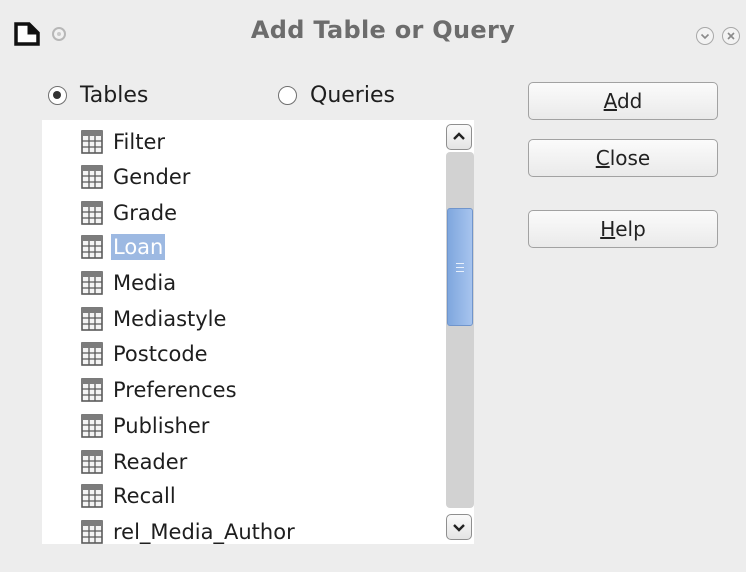 The height and width of the screenshot is (572, 746). What do you see at coordinates (629, 101) in the screenshot?
I see `add-label: dd` at bounding box center [629, 101].